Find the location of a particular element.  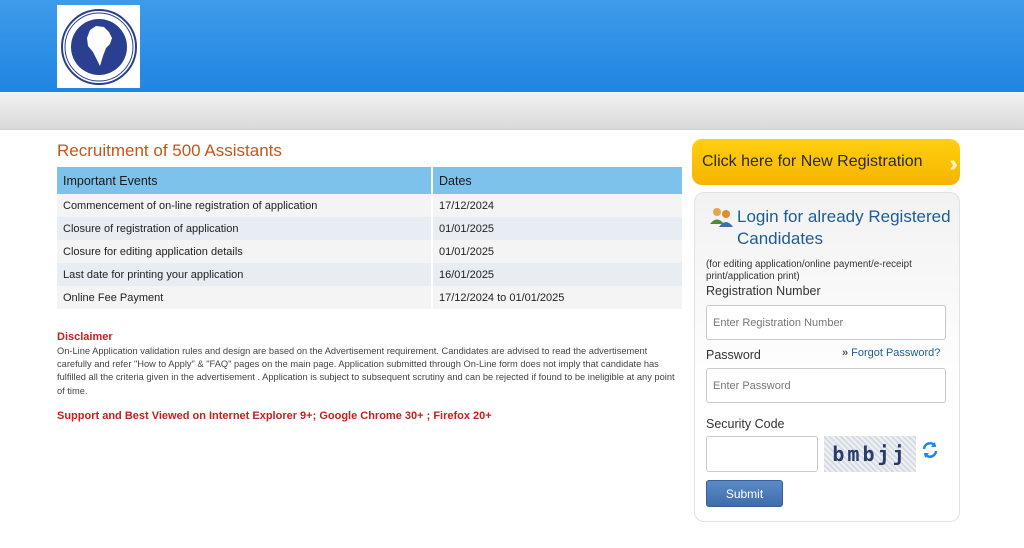

disclaimer-title: Disclaimer is located at coordinates (85, 337).